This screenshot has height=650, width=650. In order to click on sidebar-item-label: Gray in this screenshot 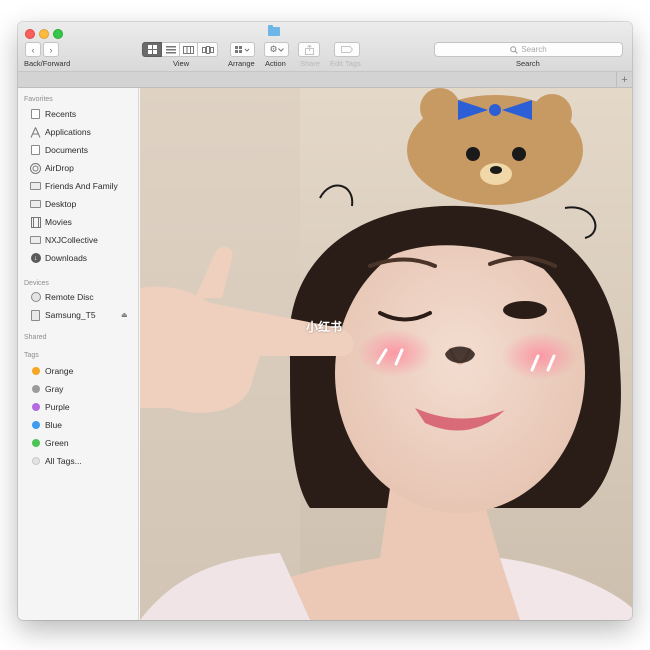, I will do `click(54, 389)`.